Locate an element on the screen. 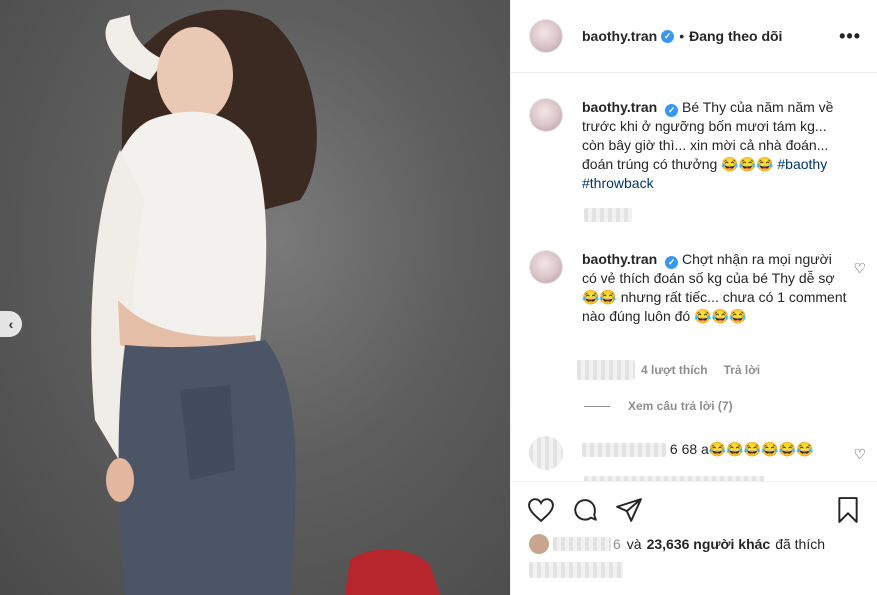 This screenshot has height=595, width=877. bookmark-icon is located at coordinates (848, 510).